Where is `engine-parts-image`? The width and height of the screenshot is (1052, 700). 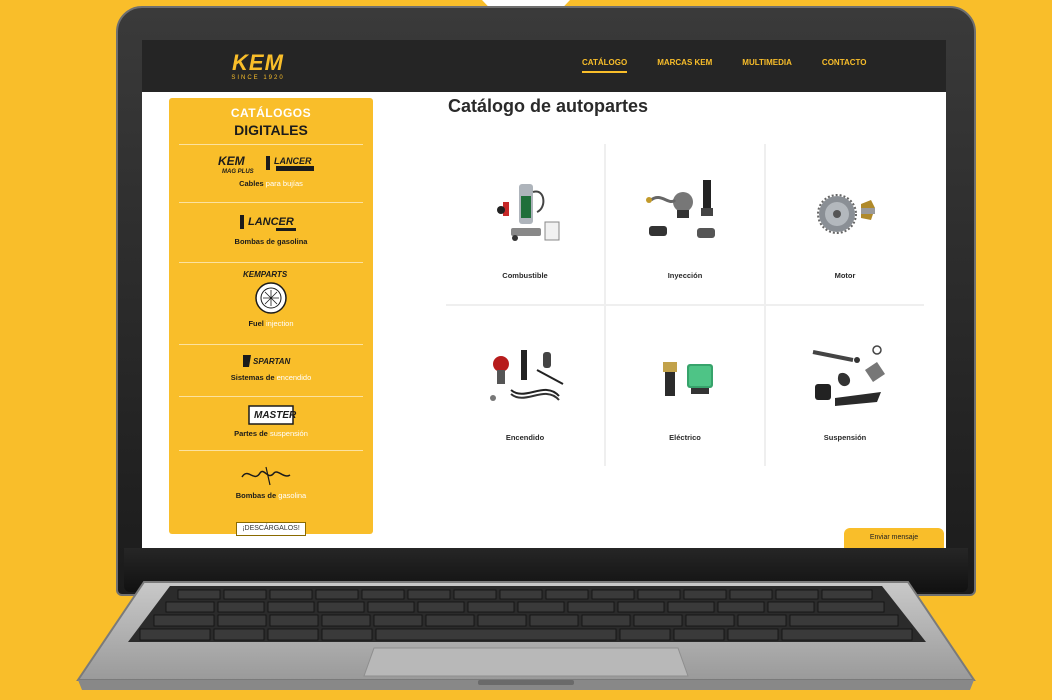 engine-parts-image is located at coordinates (846, 214).